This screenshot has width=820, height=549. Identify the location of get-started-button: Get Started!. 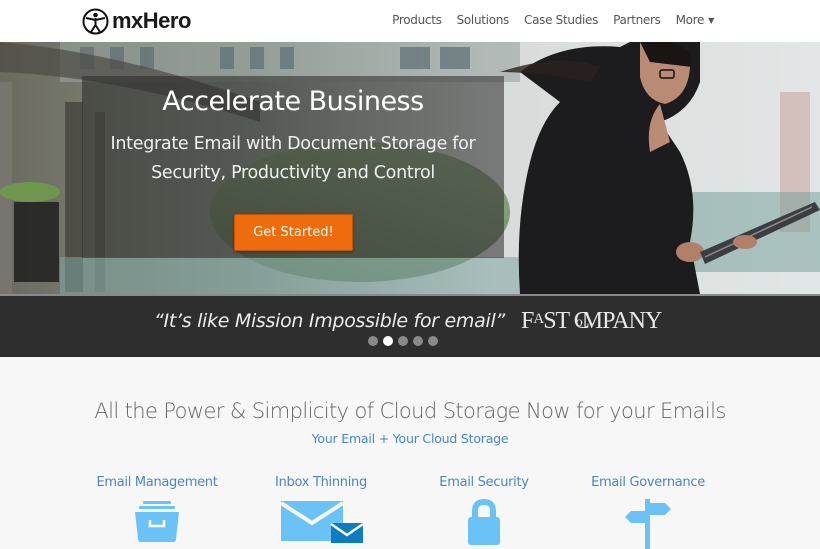
(293, 232).